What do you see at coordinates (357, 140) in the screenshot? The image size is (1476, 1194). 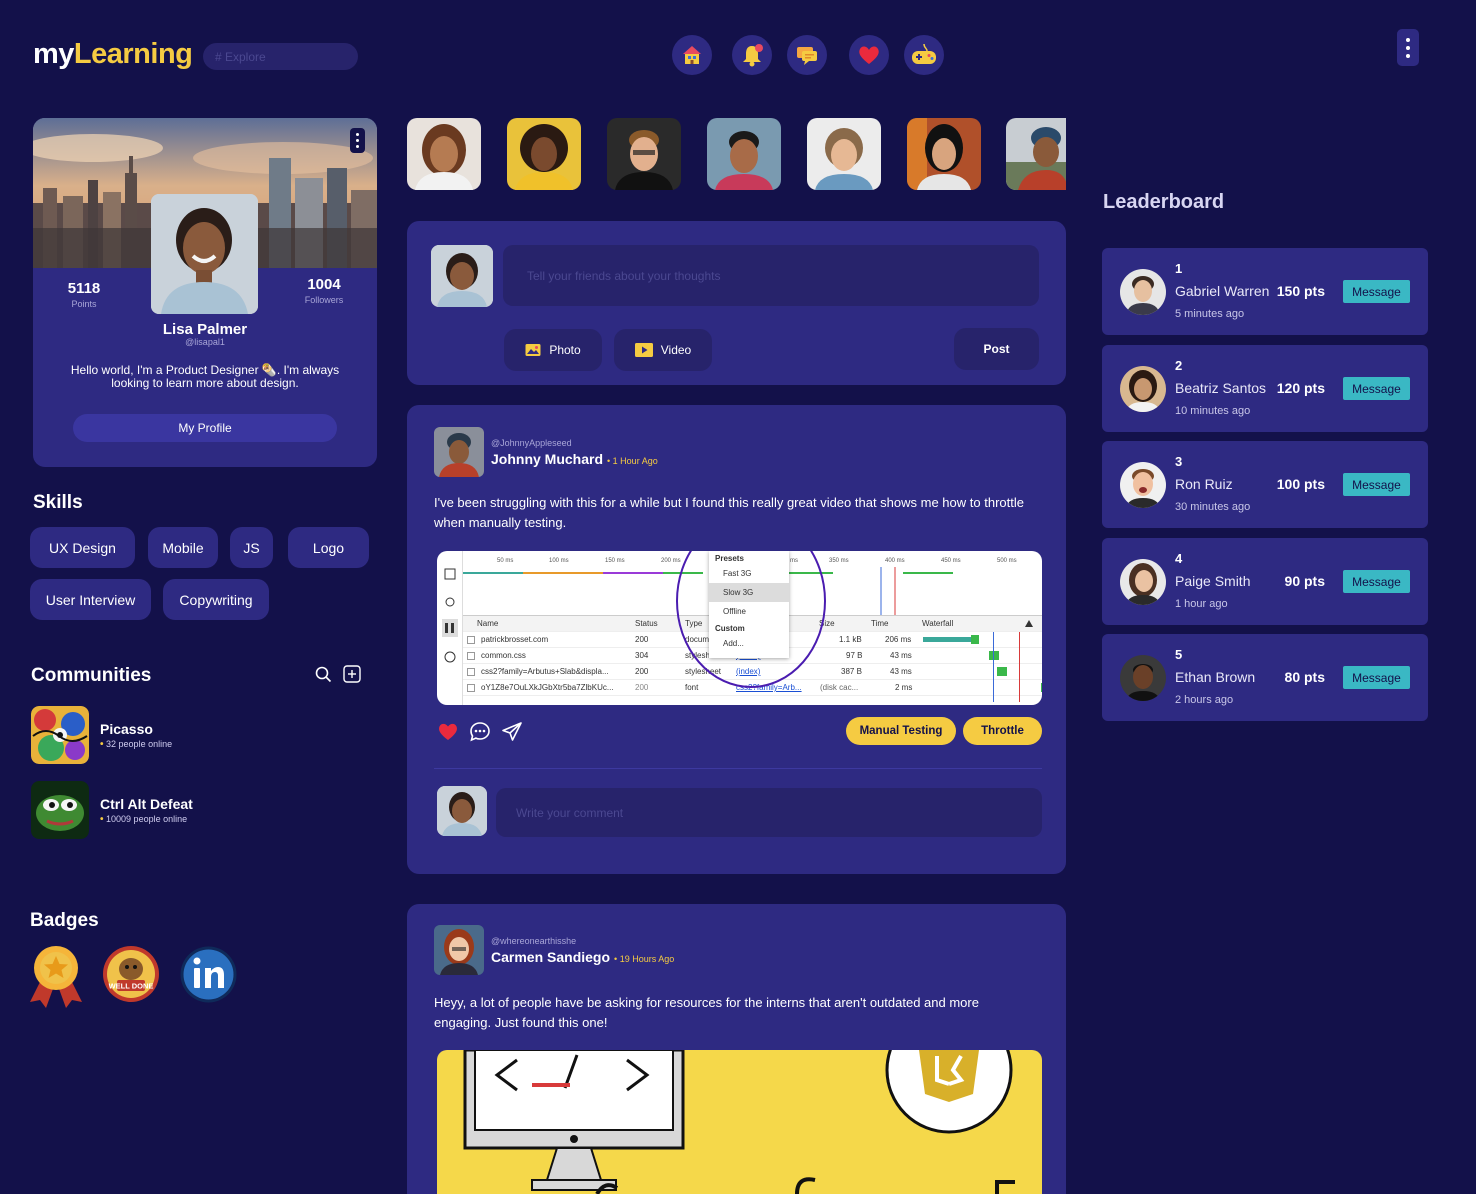 I see `profile-options-button` at bounding box center [357, 140].